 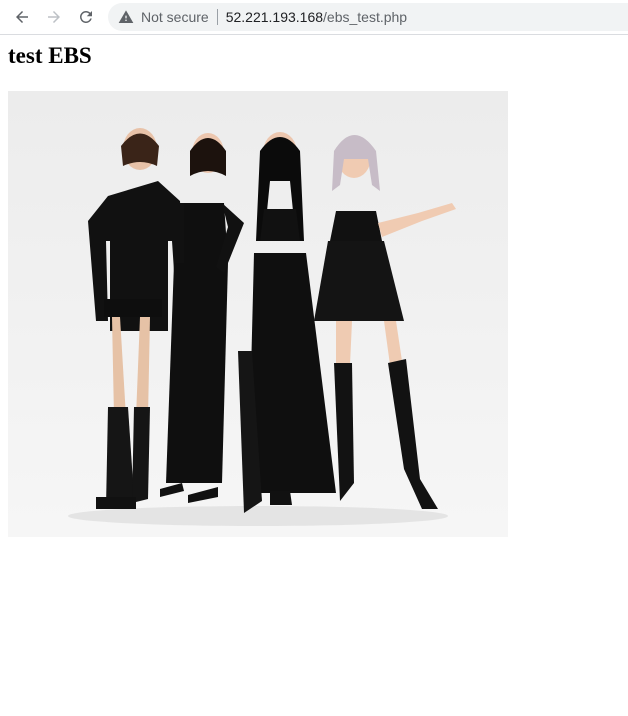 I want to click on forward-button, so click(x=54, y=17).